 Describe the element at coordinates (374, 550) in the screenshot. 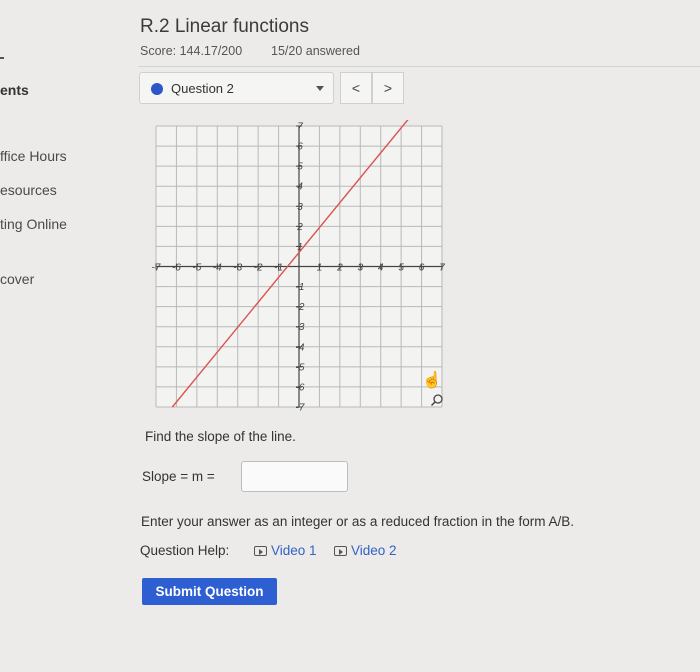

I see `video-2-label: Video 2` at that location.